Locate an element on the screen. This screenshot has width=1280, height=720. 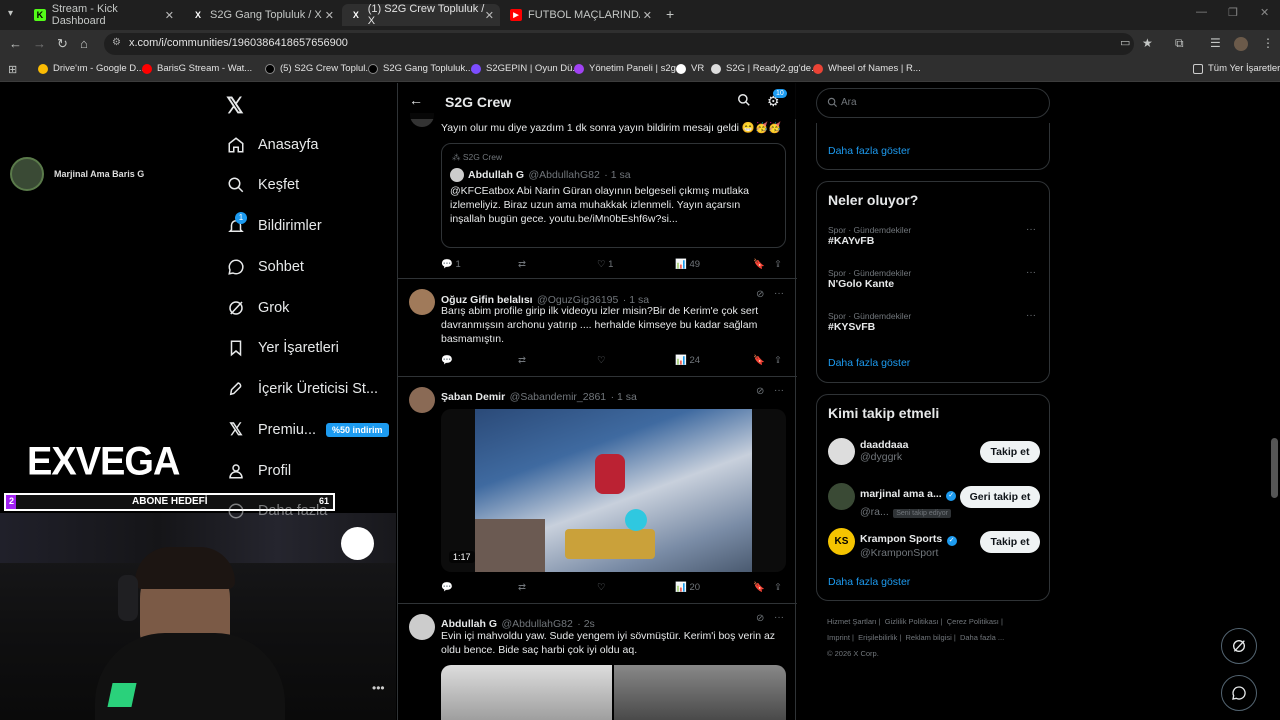
footer-link: Reklam bilgisi is located at coordinates (929, 637).